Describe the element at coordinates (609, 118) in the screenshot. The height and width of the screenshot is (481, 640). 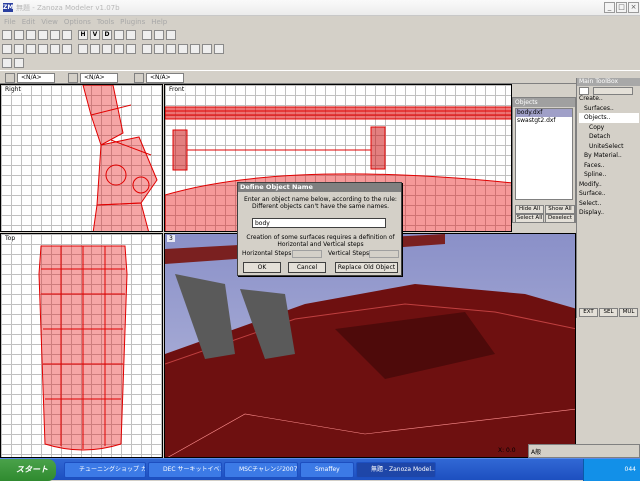
I see `toolbox-item: Objects..` at that location.